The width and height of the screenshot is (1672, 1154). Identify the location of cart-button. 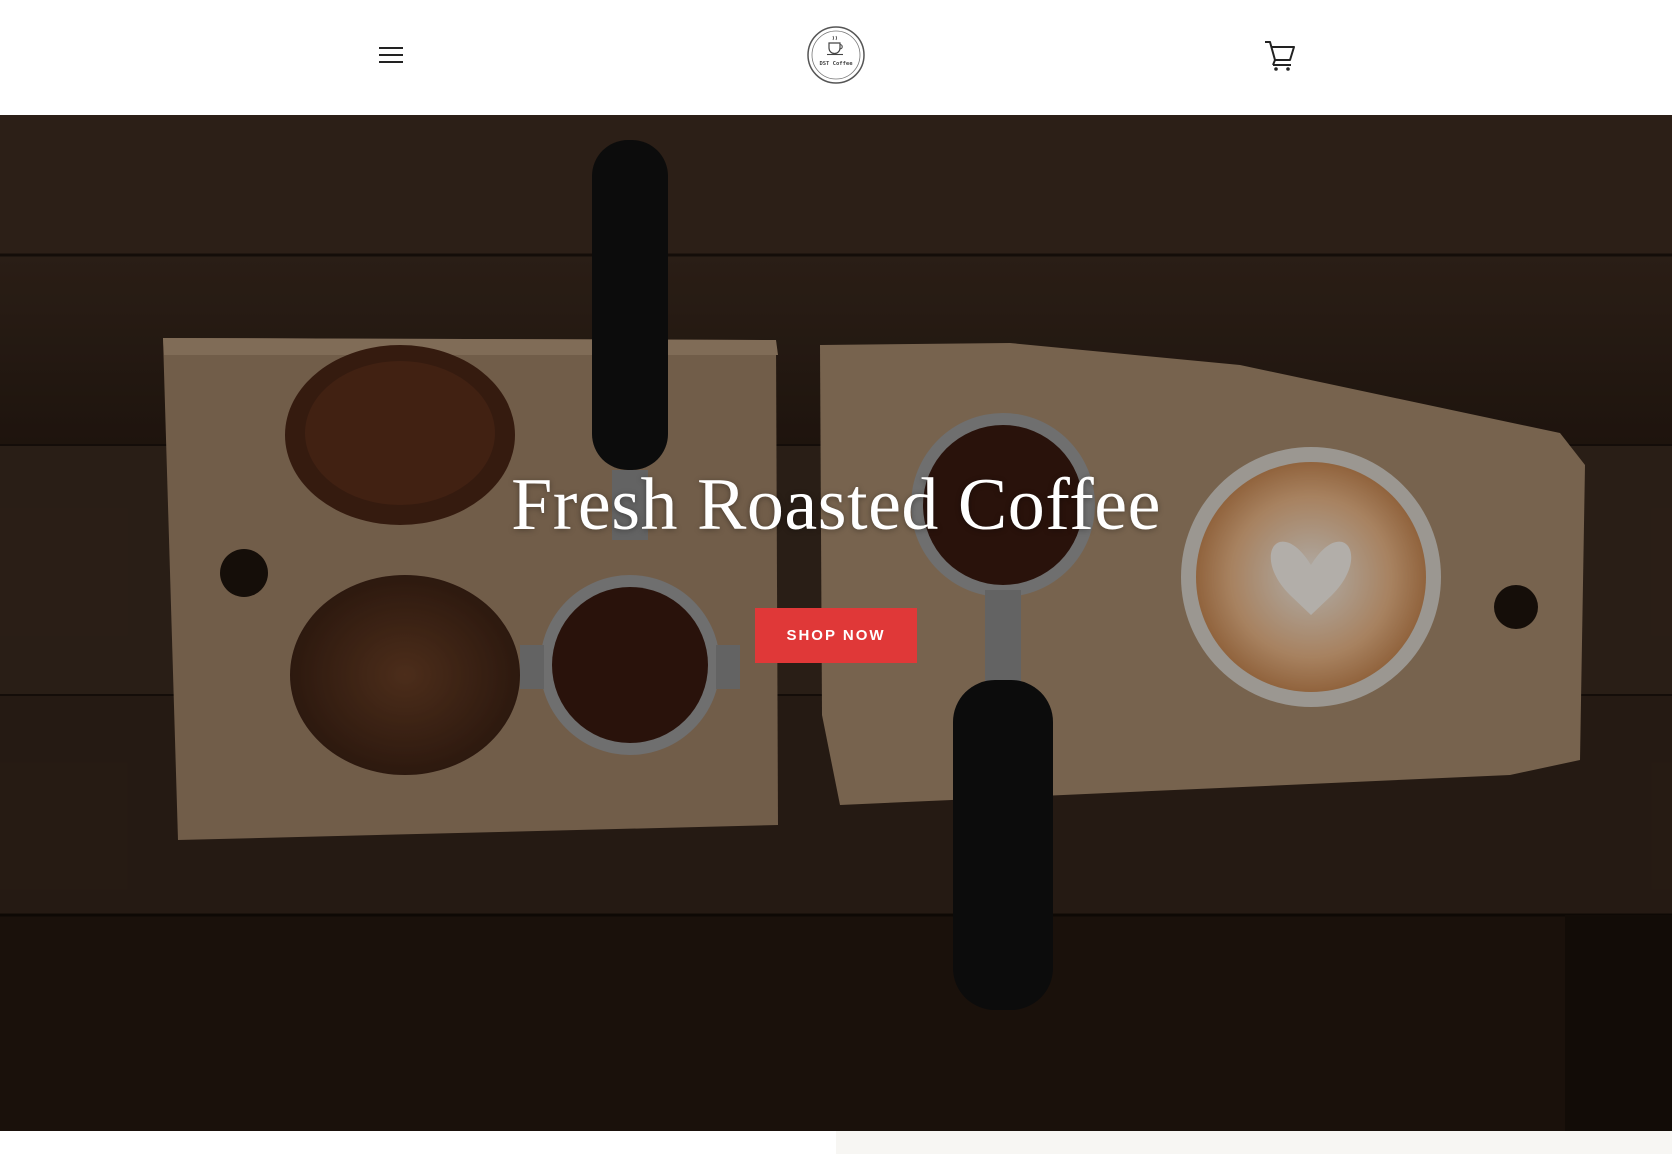
(1280, 54).